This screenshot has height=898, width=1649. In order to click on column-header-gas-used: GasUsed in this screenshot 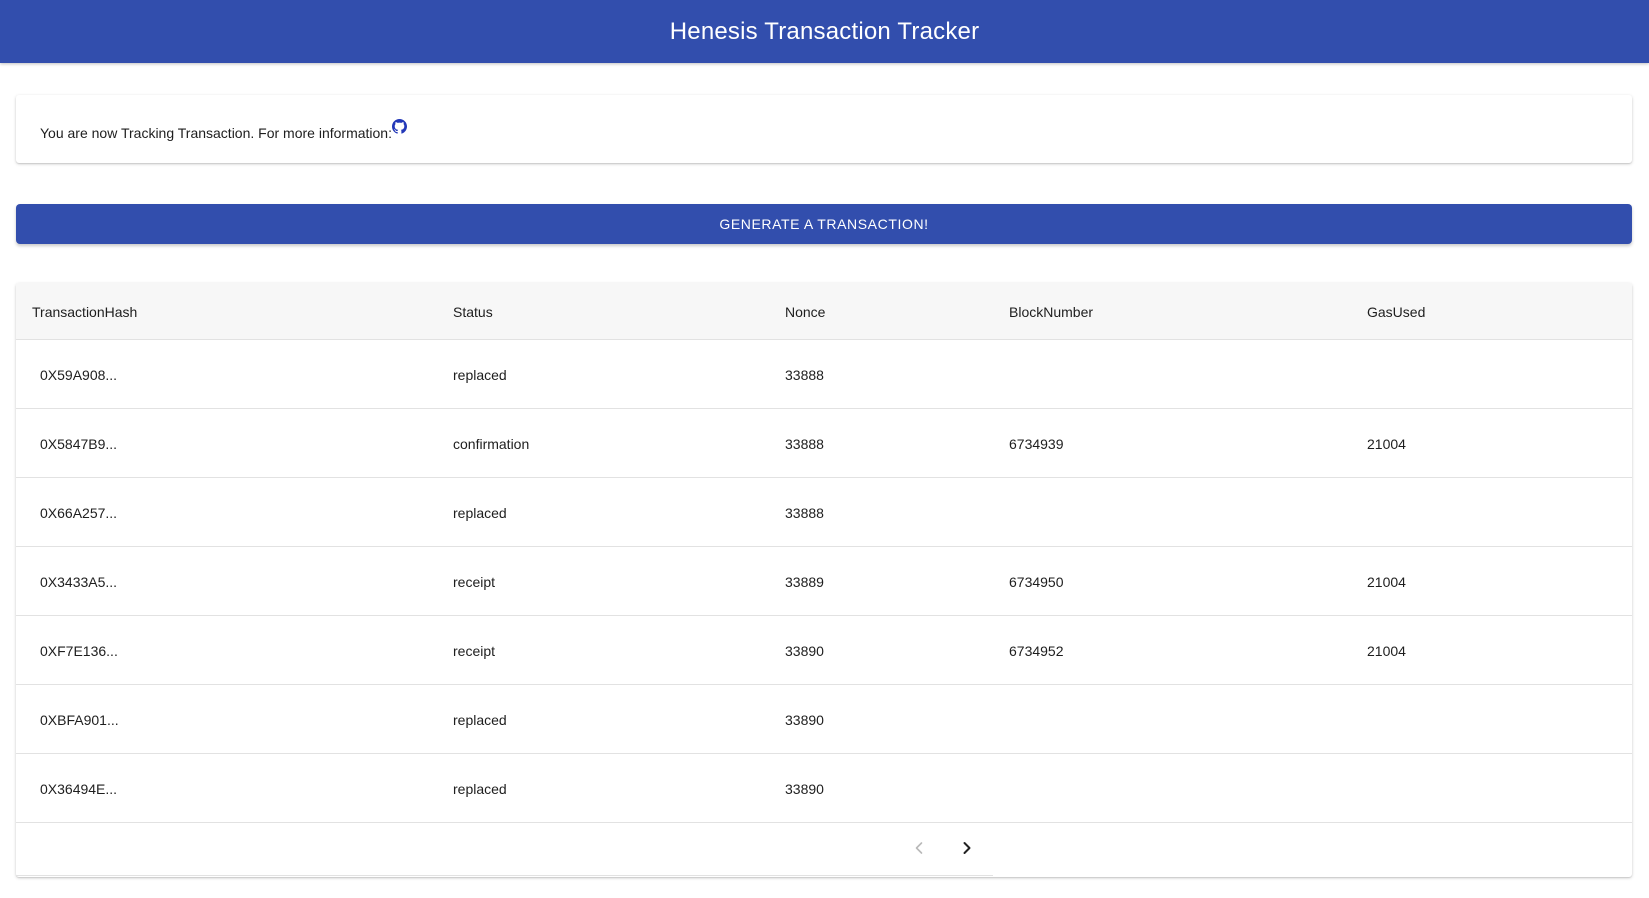, I will do `click(1396, 312)`.